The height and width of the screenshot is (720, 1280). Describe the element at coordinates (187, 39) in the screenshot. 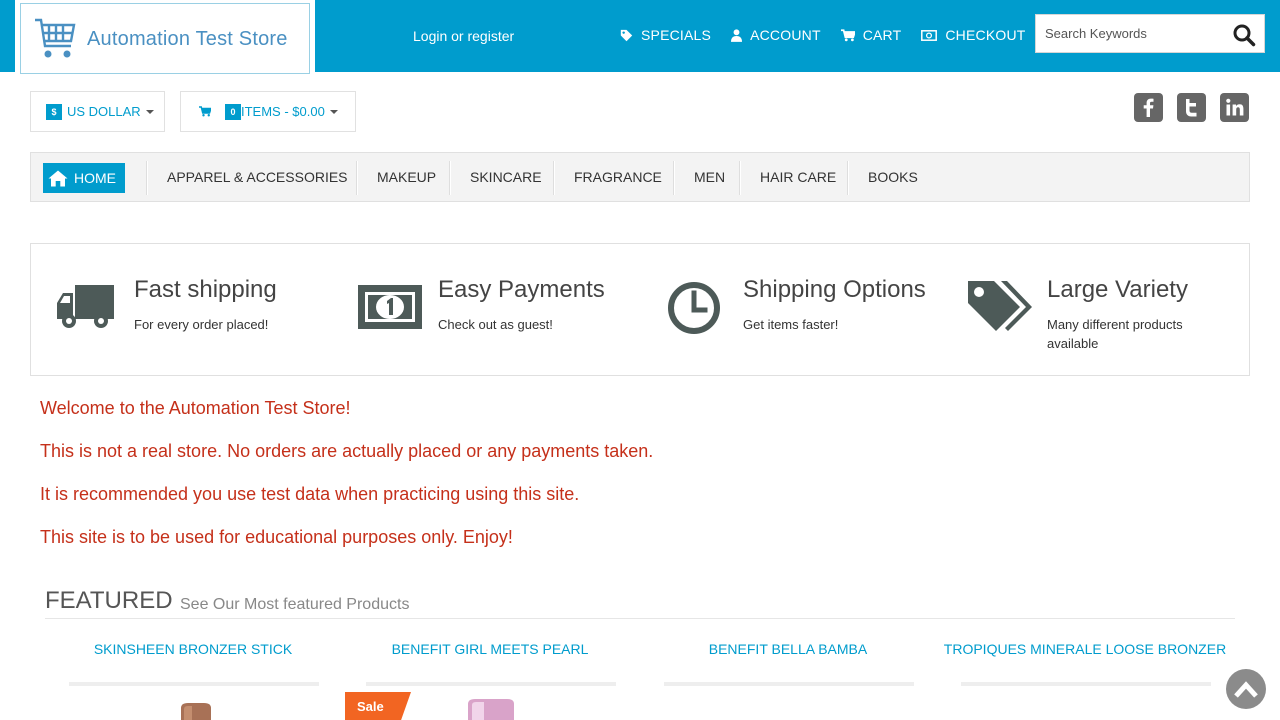

I see `logo-text: Automation Test Store` at that location.